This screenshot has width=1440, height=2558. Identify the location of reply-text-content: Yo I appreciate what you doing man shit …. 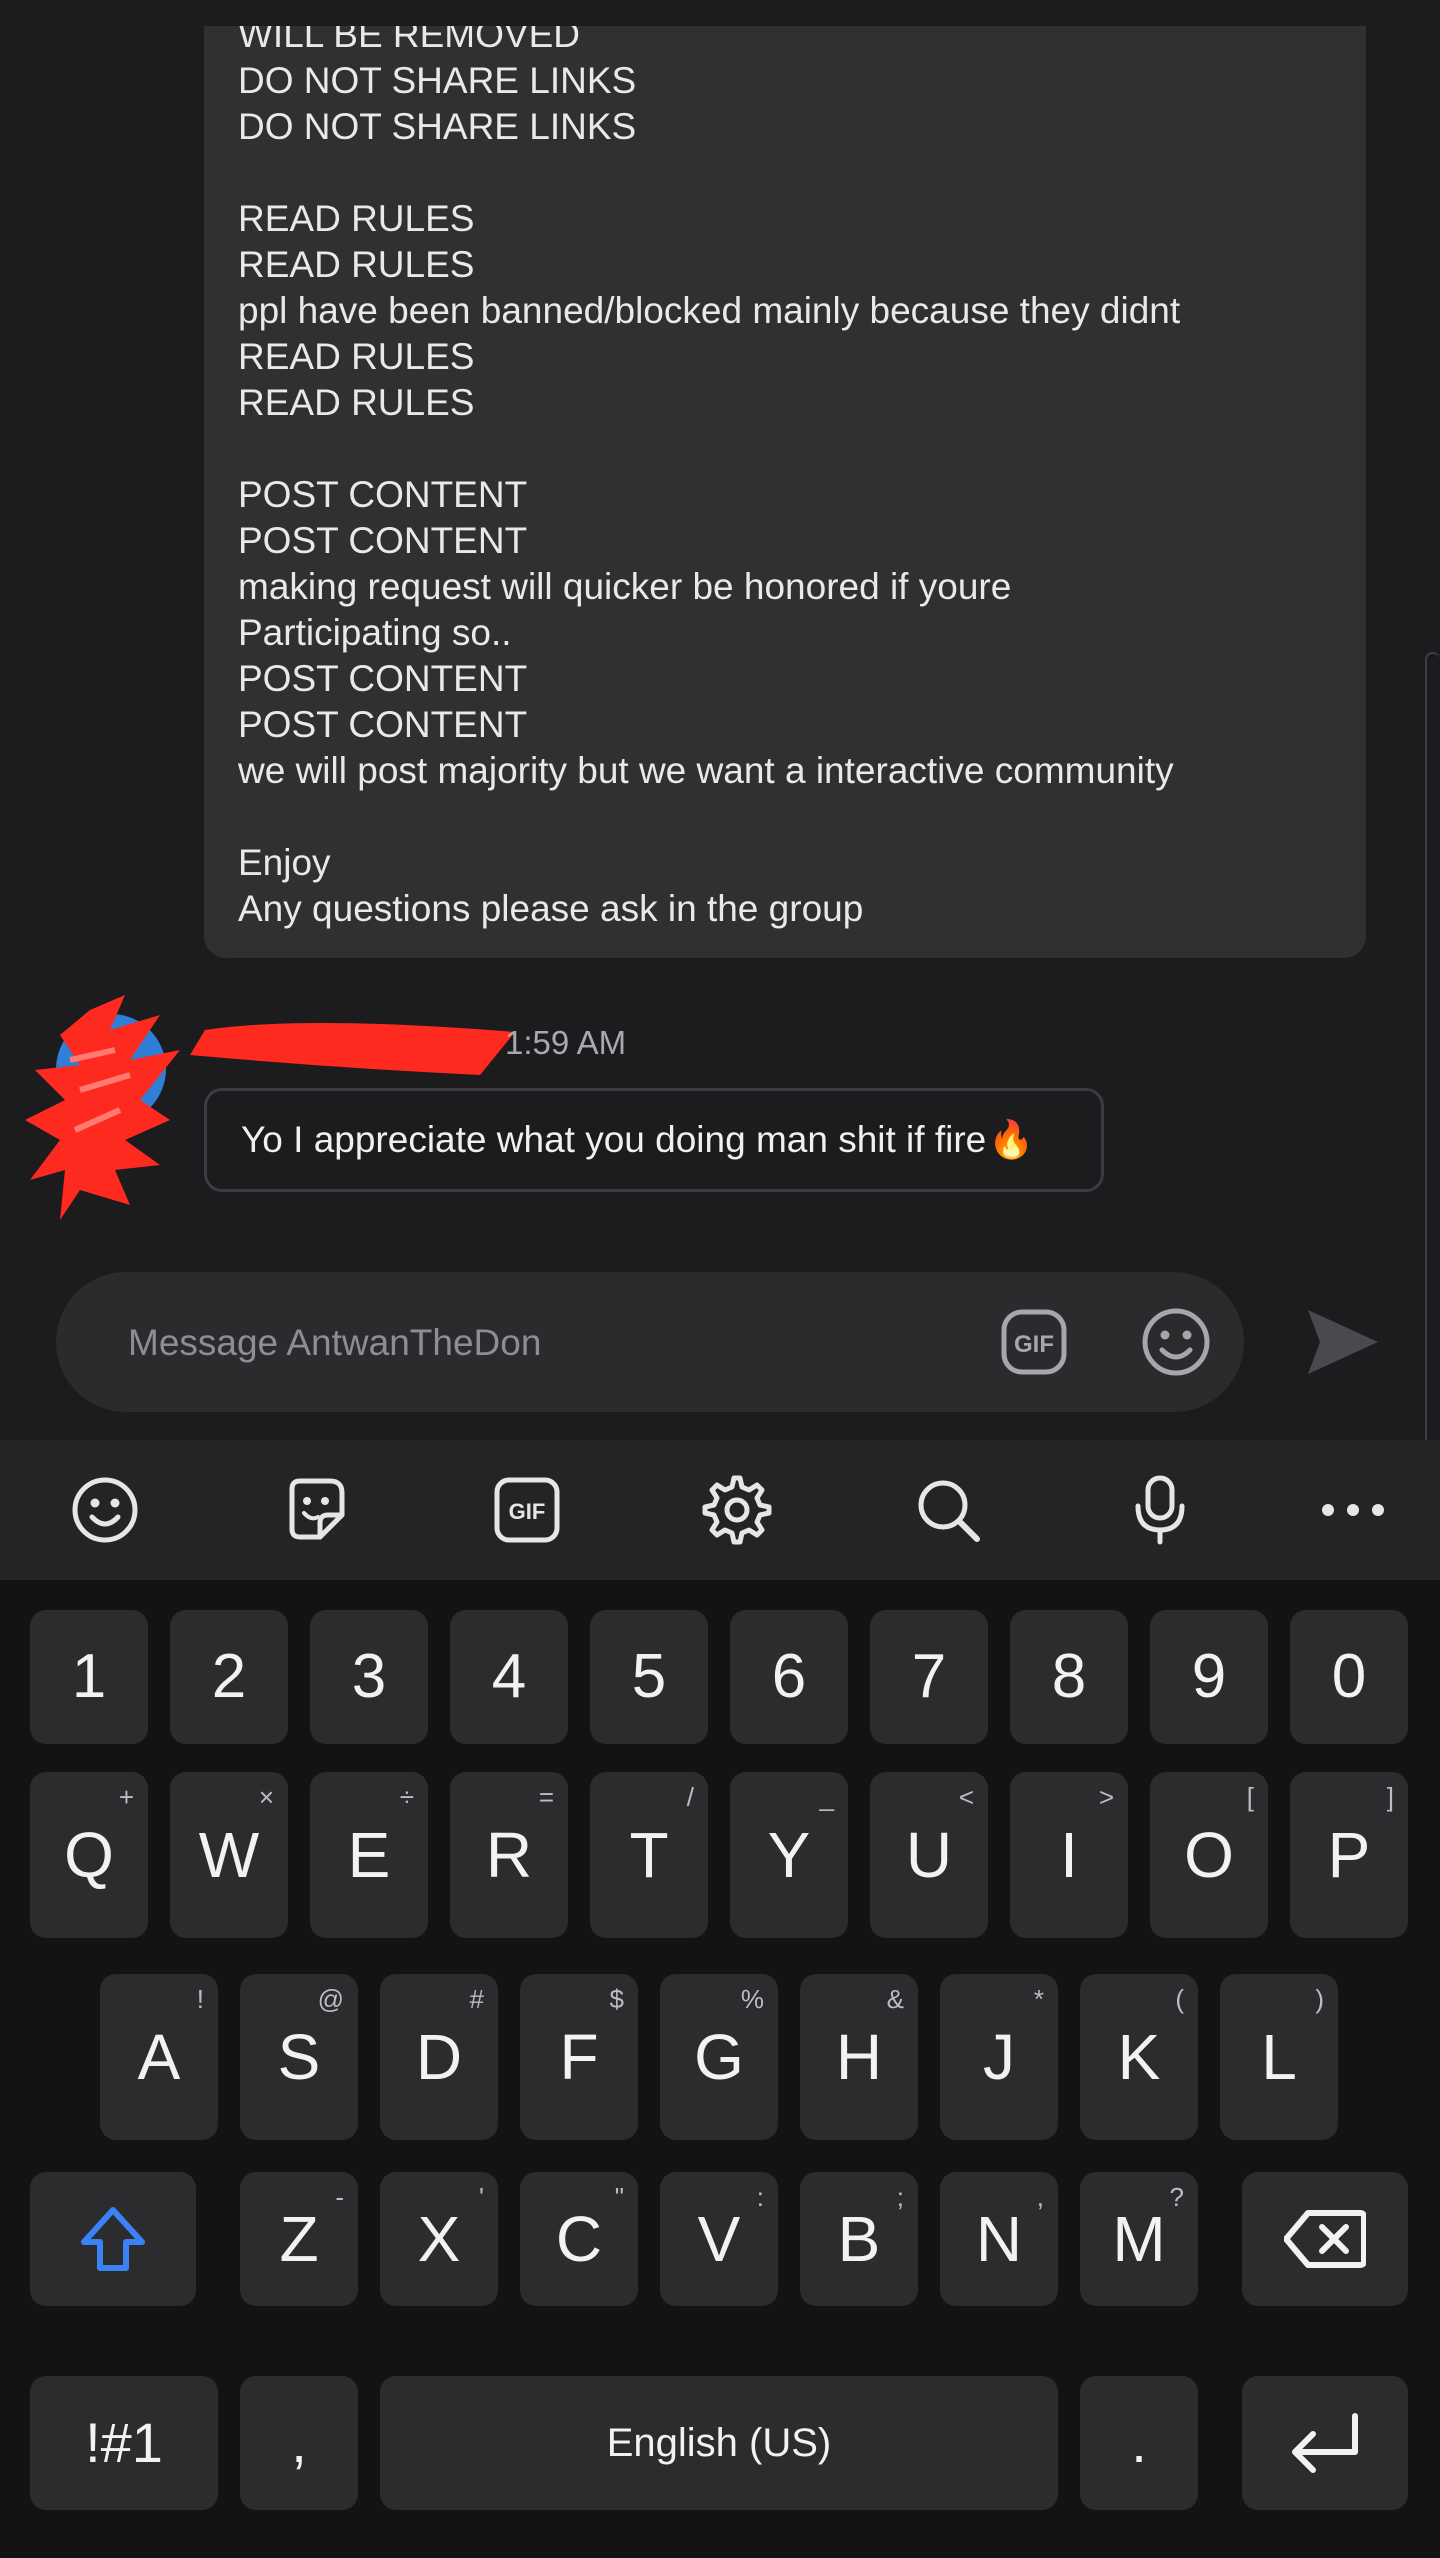
(614, 1139).